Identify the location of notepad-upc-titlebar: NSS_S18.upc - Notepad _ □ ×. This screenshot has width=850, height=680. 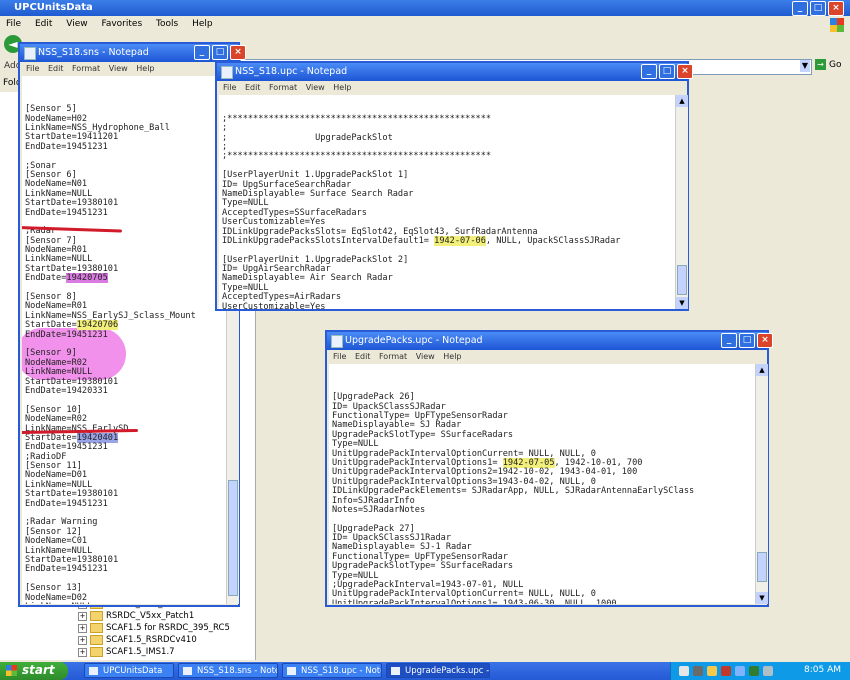
(455, 72).